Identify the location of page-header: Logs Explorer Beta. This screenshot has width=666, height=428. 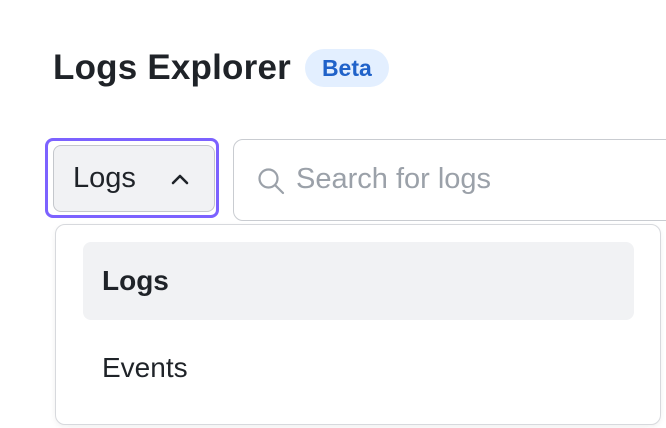
(221, 68).